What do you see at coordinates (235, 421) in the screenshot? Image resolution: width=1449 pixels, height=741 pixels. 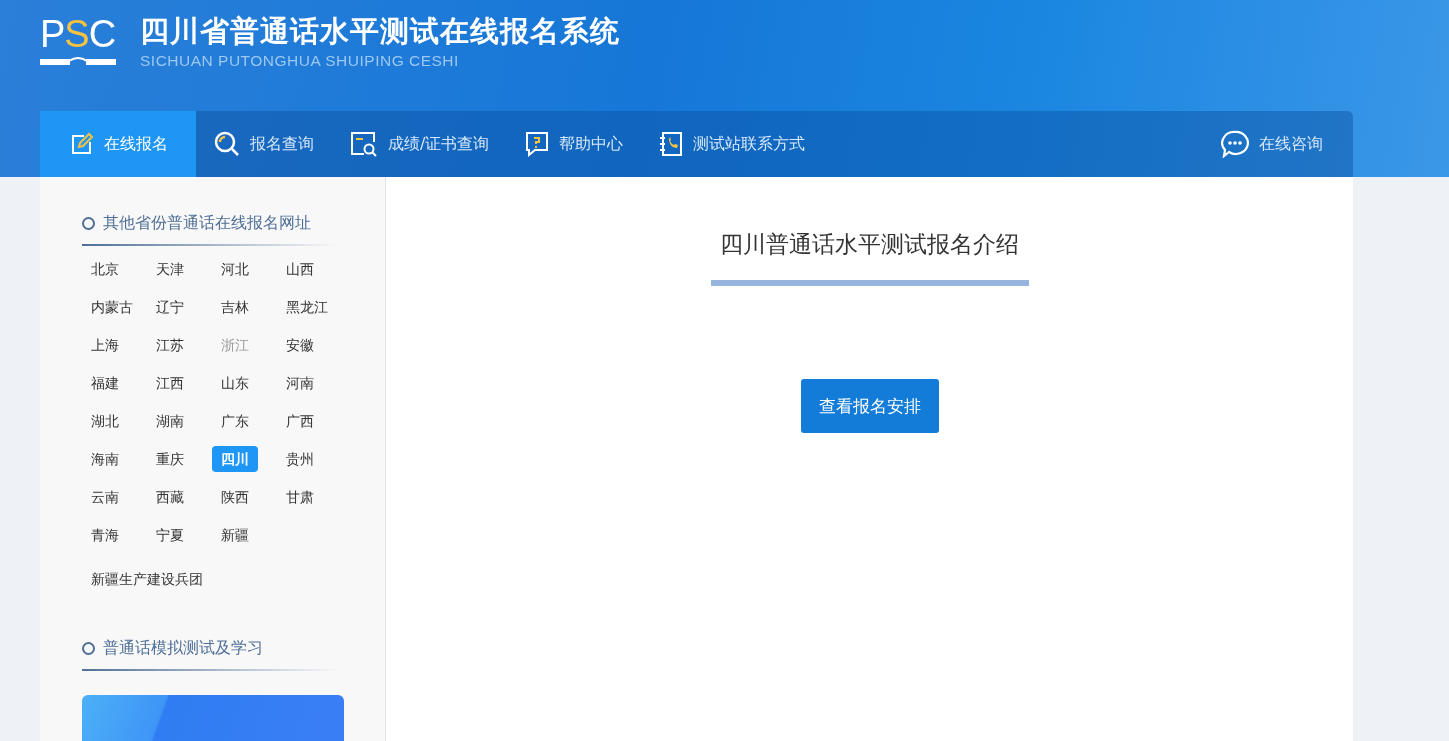 I see `province-link: 广东` at bounding box center [235, 421].